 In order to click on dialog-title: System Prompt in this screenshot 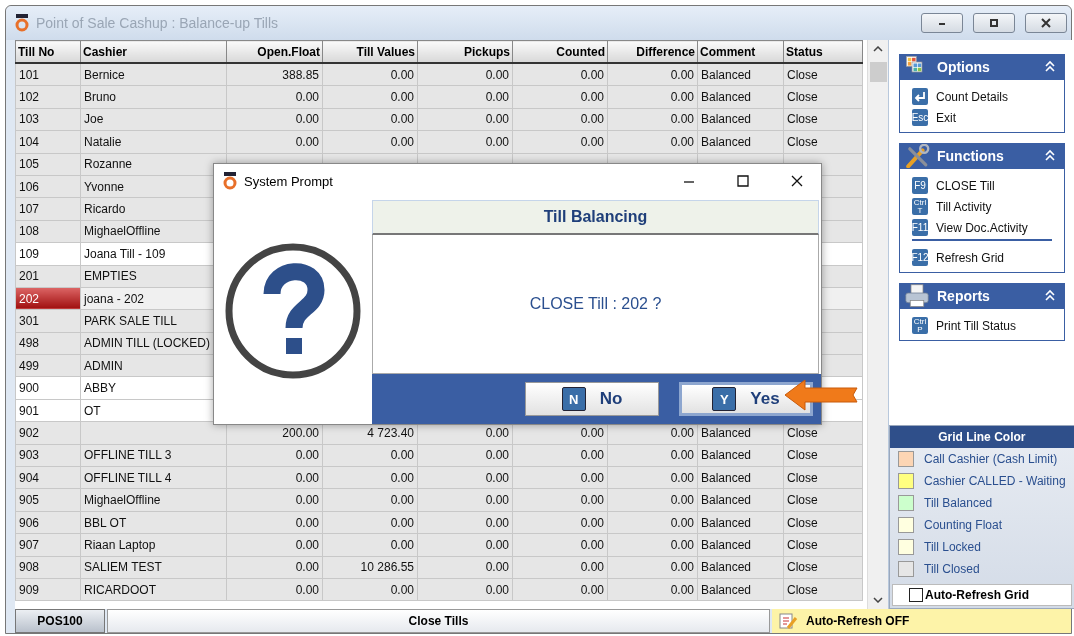, I will do `click(289, 181)`.